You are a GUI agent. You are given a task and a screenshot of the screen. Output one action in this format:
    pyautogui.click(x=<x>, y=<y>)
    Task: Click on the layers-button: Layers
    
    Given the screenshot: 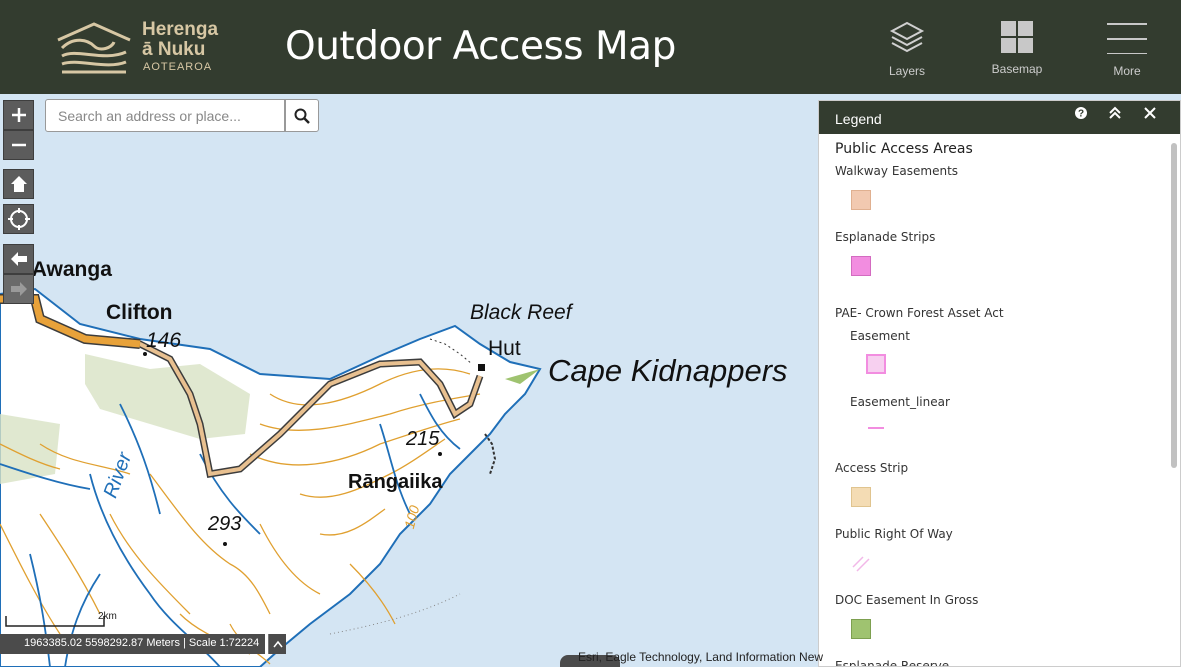 What is the action you would take?
    pyautogui.click(x=907, y=50)
    